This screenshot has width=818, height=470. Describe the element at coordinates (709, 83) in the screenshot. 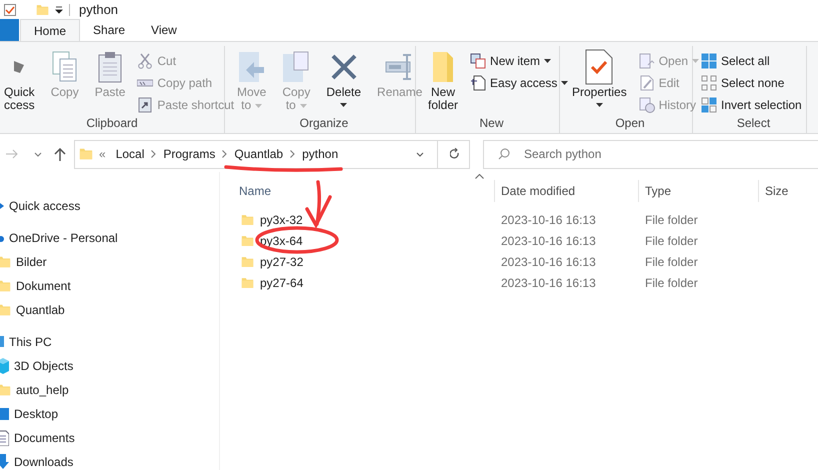

I see `select-none-icon` at that location.